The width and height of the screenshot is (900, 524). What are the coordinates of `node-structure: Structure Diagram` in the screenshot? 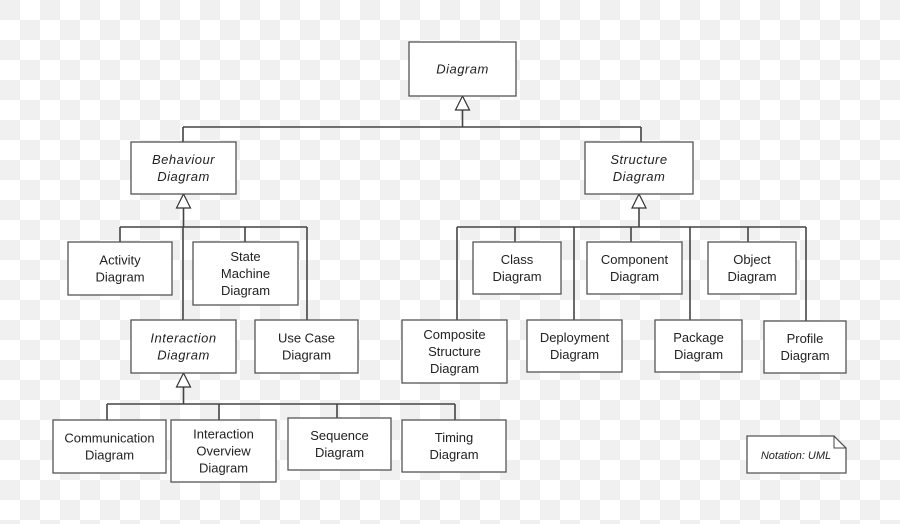 It's located at (639, 168).